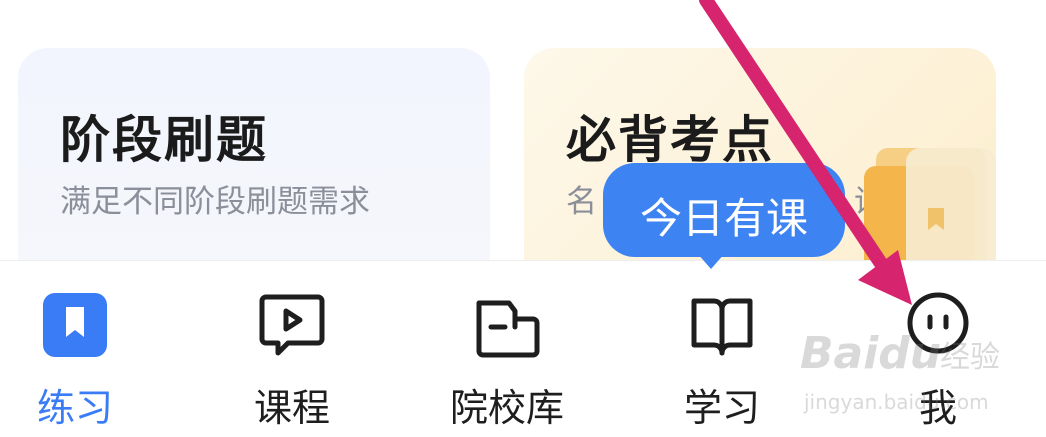  Describe the element at coordinates (722, 327) in the screenshot. I see `open-book-icon` at that location.